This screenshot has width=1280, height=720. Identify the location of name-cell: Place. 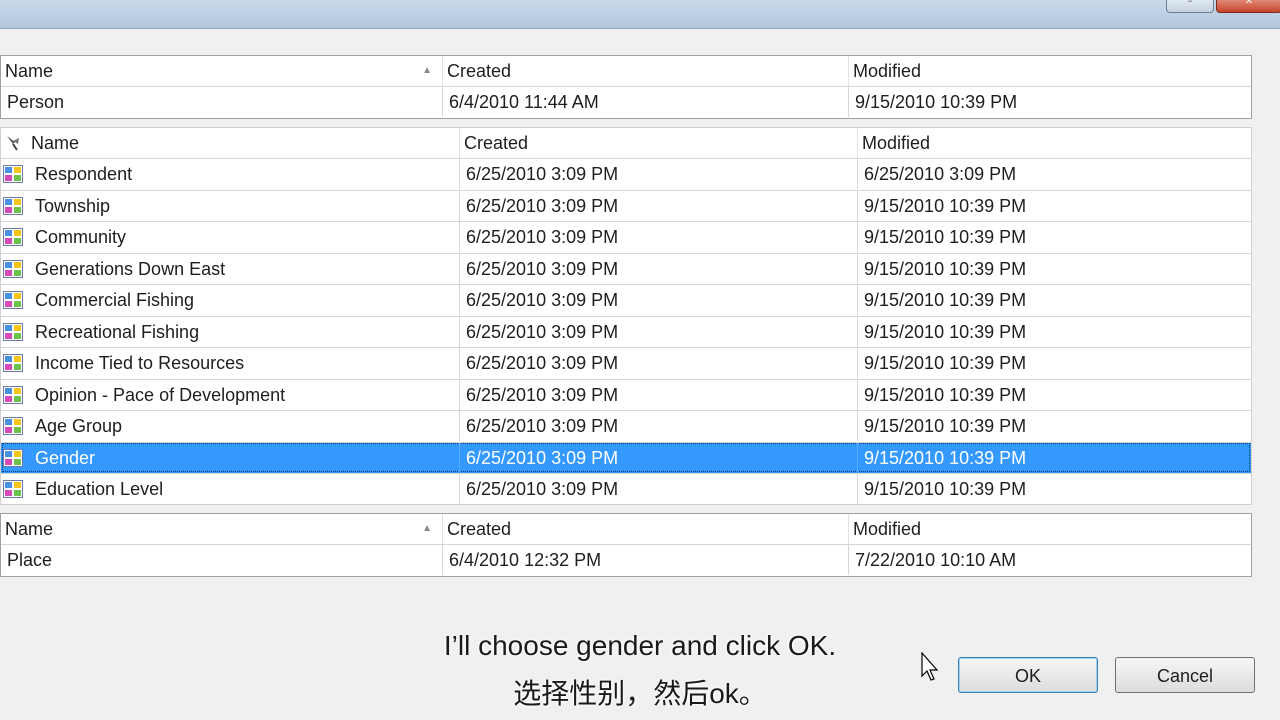
(222, 560).